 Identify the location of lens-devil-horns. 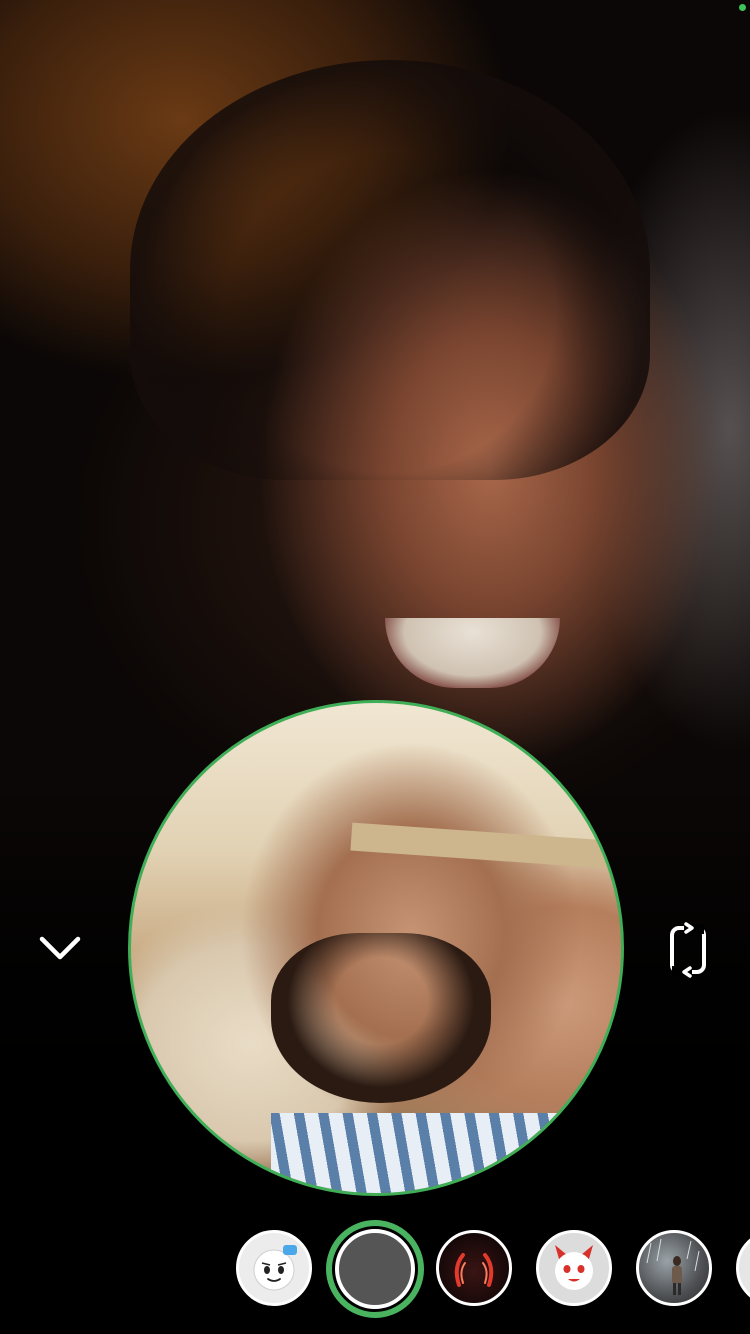
(474, 1268).